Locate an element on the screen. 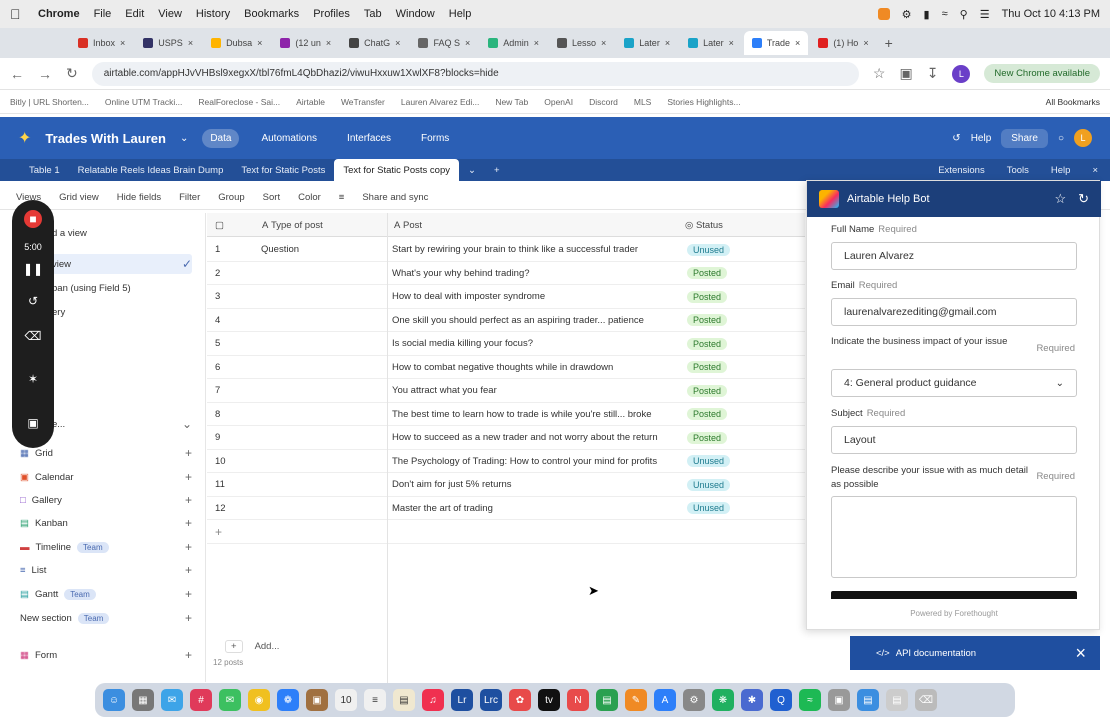  microphone-icon is located at coordinates (883, 14).